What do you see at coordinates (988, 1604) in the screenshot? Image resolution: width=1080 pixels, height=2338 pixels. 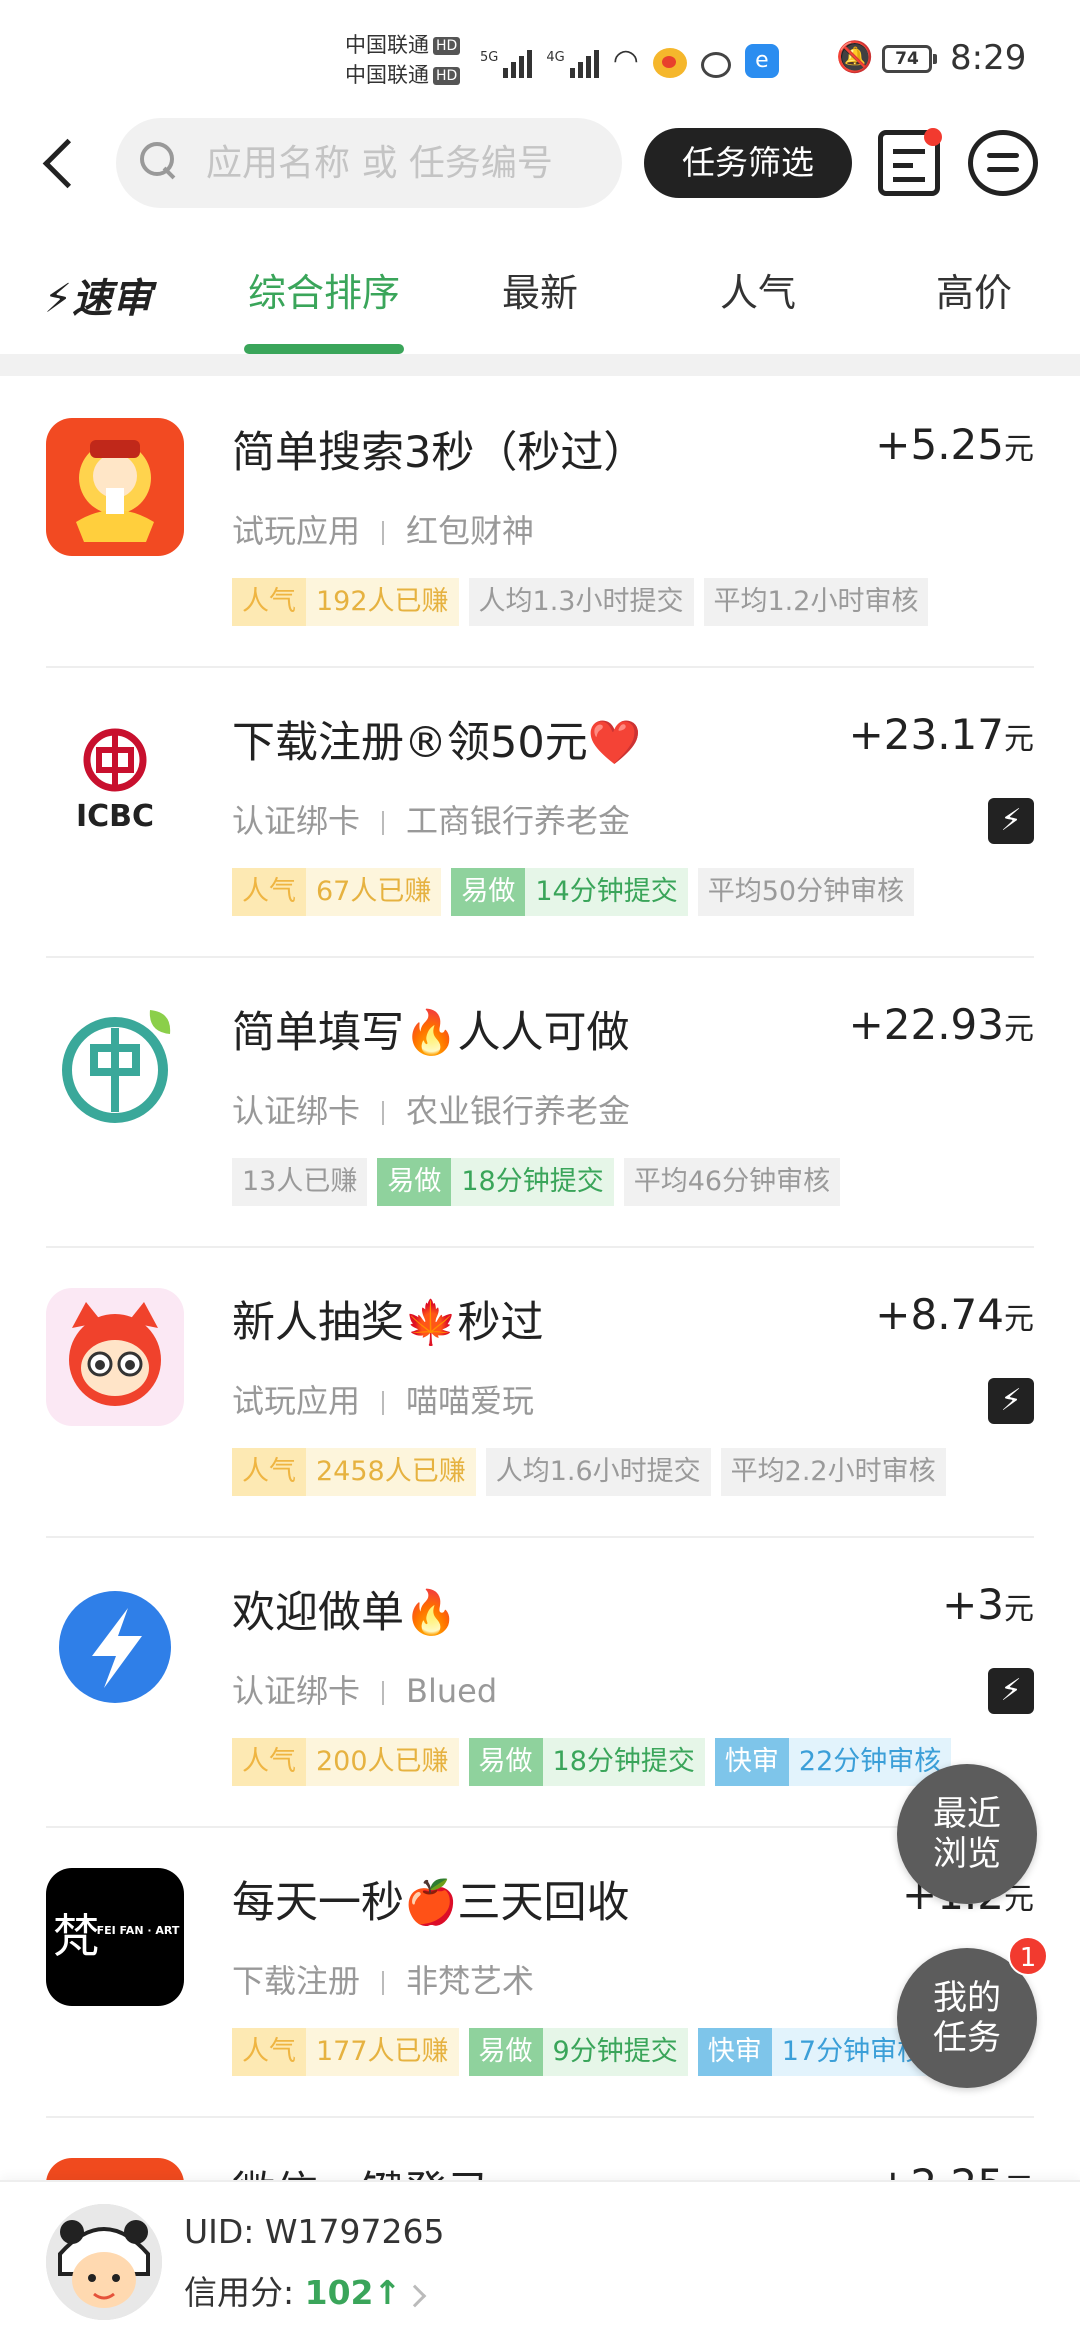 I see `task-reward: +3元` at bounding box center [988, 1604].